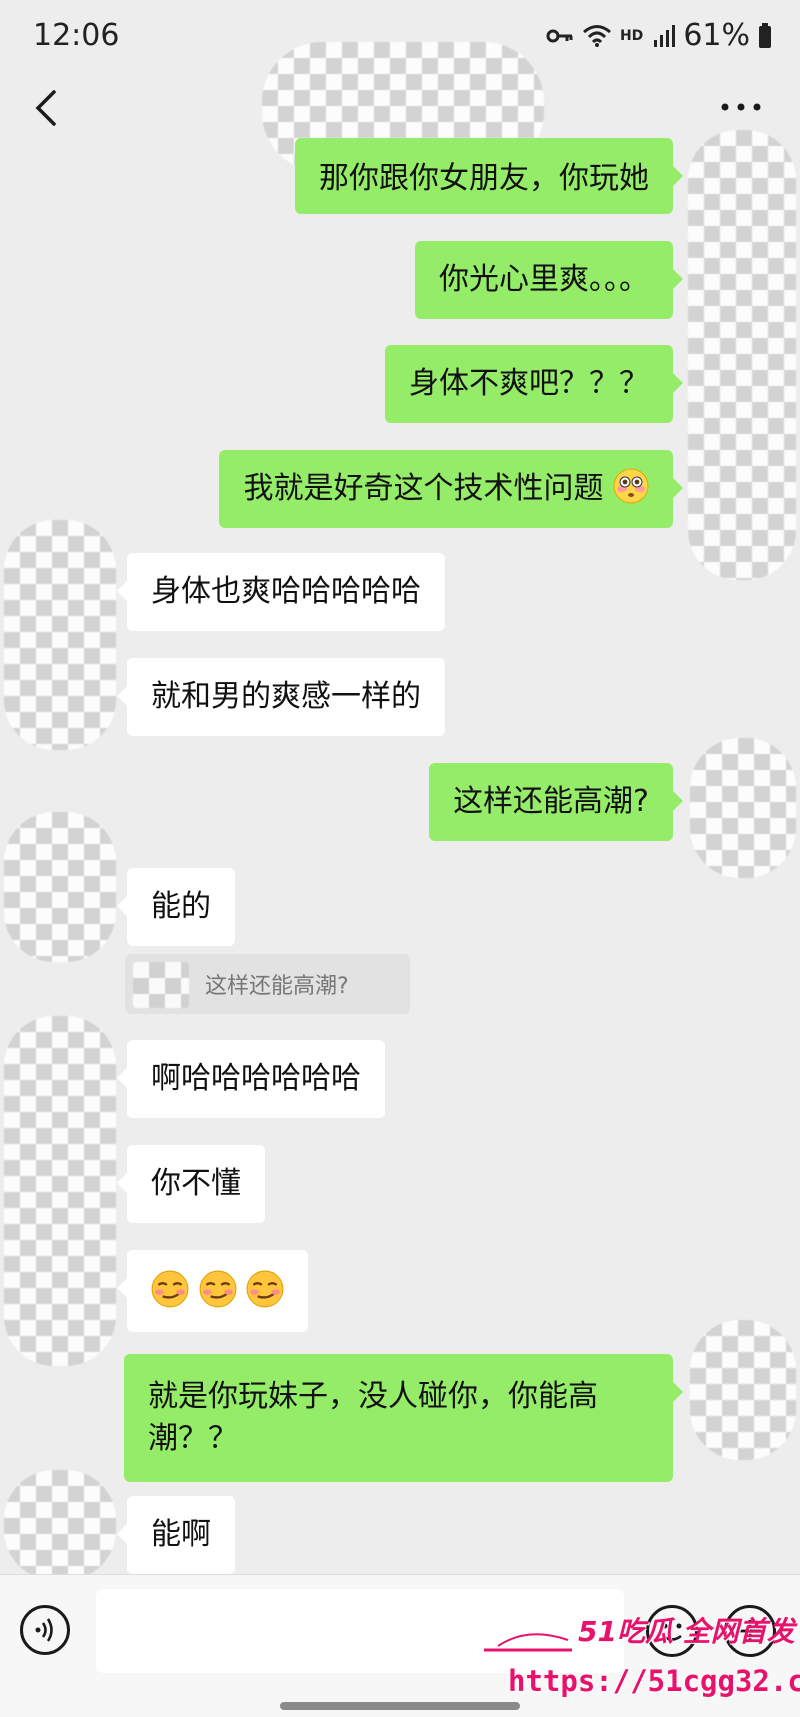 The height and width of the screenshot is (1717, 800). I want to click on status-icons: HD 61%, so click(659, 35).